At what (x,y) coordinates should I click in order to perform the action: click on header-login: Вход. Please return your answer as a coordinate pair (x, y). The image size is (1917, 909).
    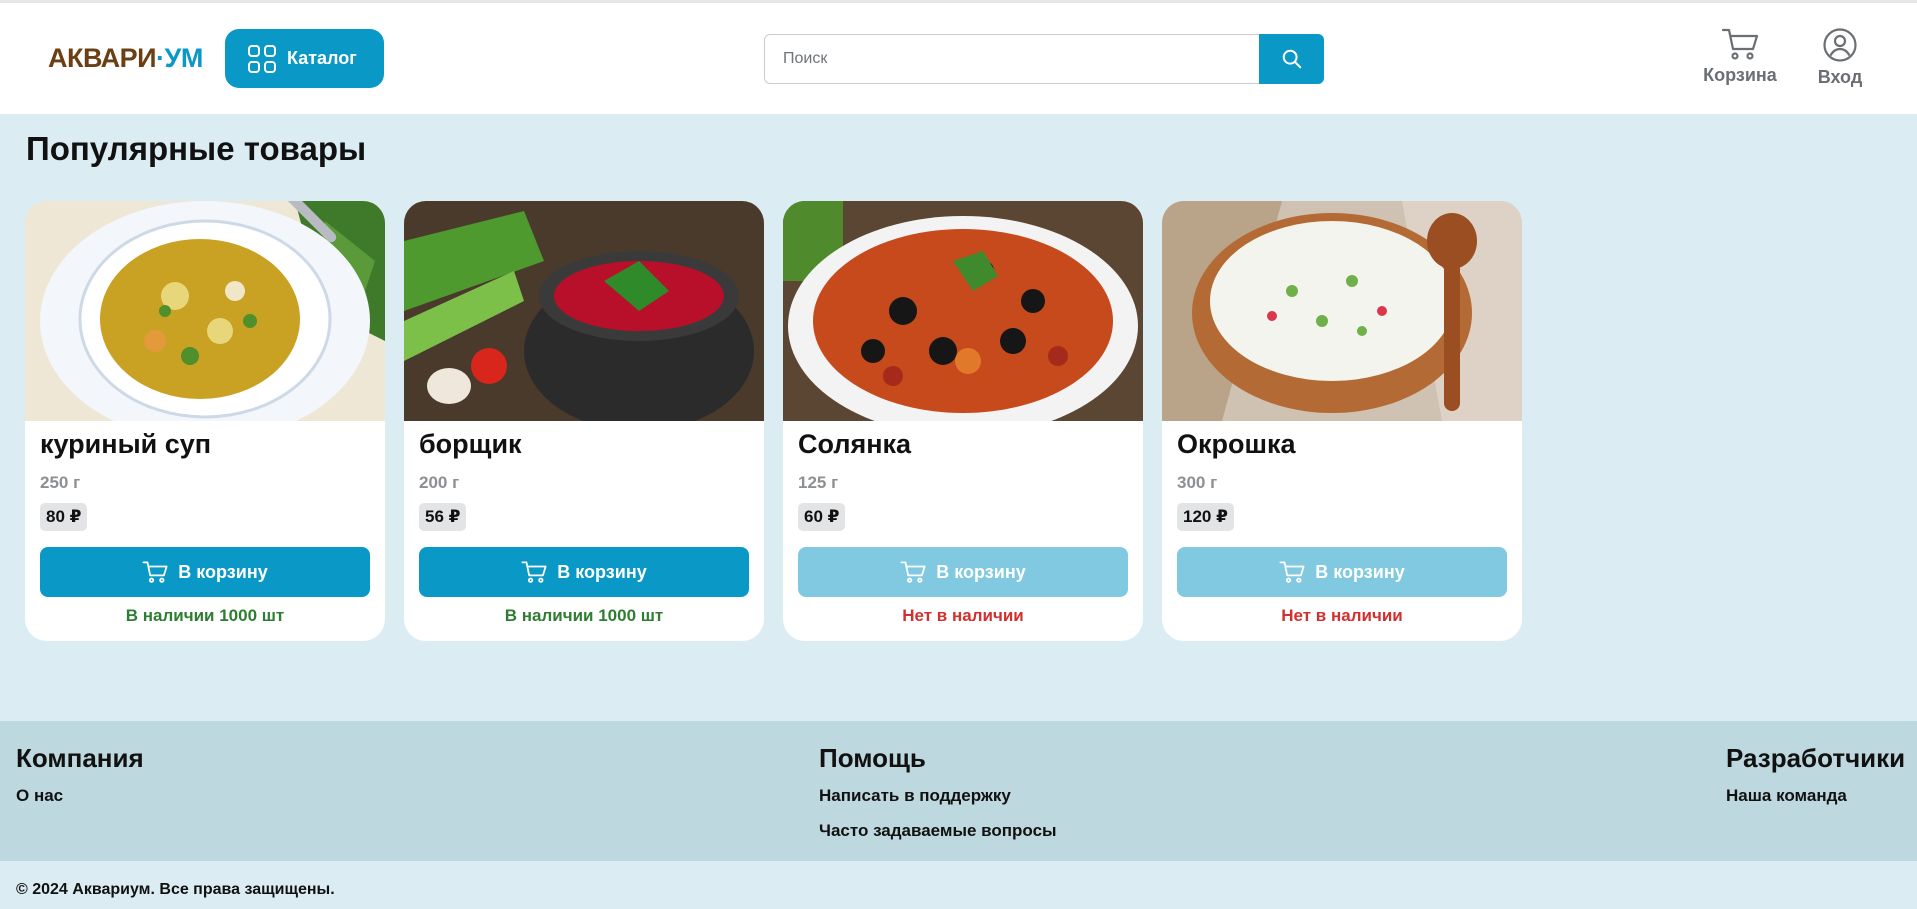
    Looking at the image, I should click on (1840, 57).